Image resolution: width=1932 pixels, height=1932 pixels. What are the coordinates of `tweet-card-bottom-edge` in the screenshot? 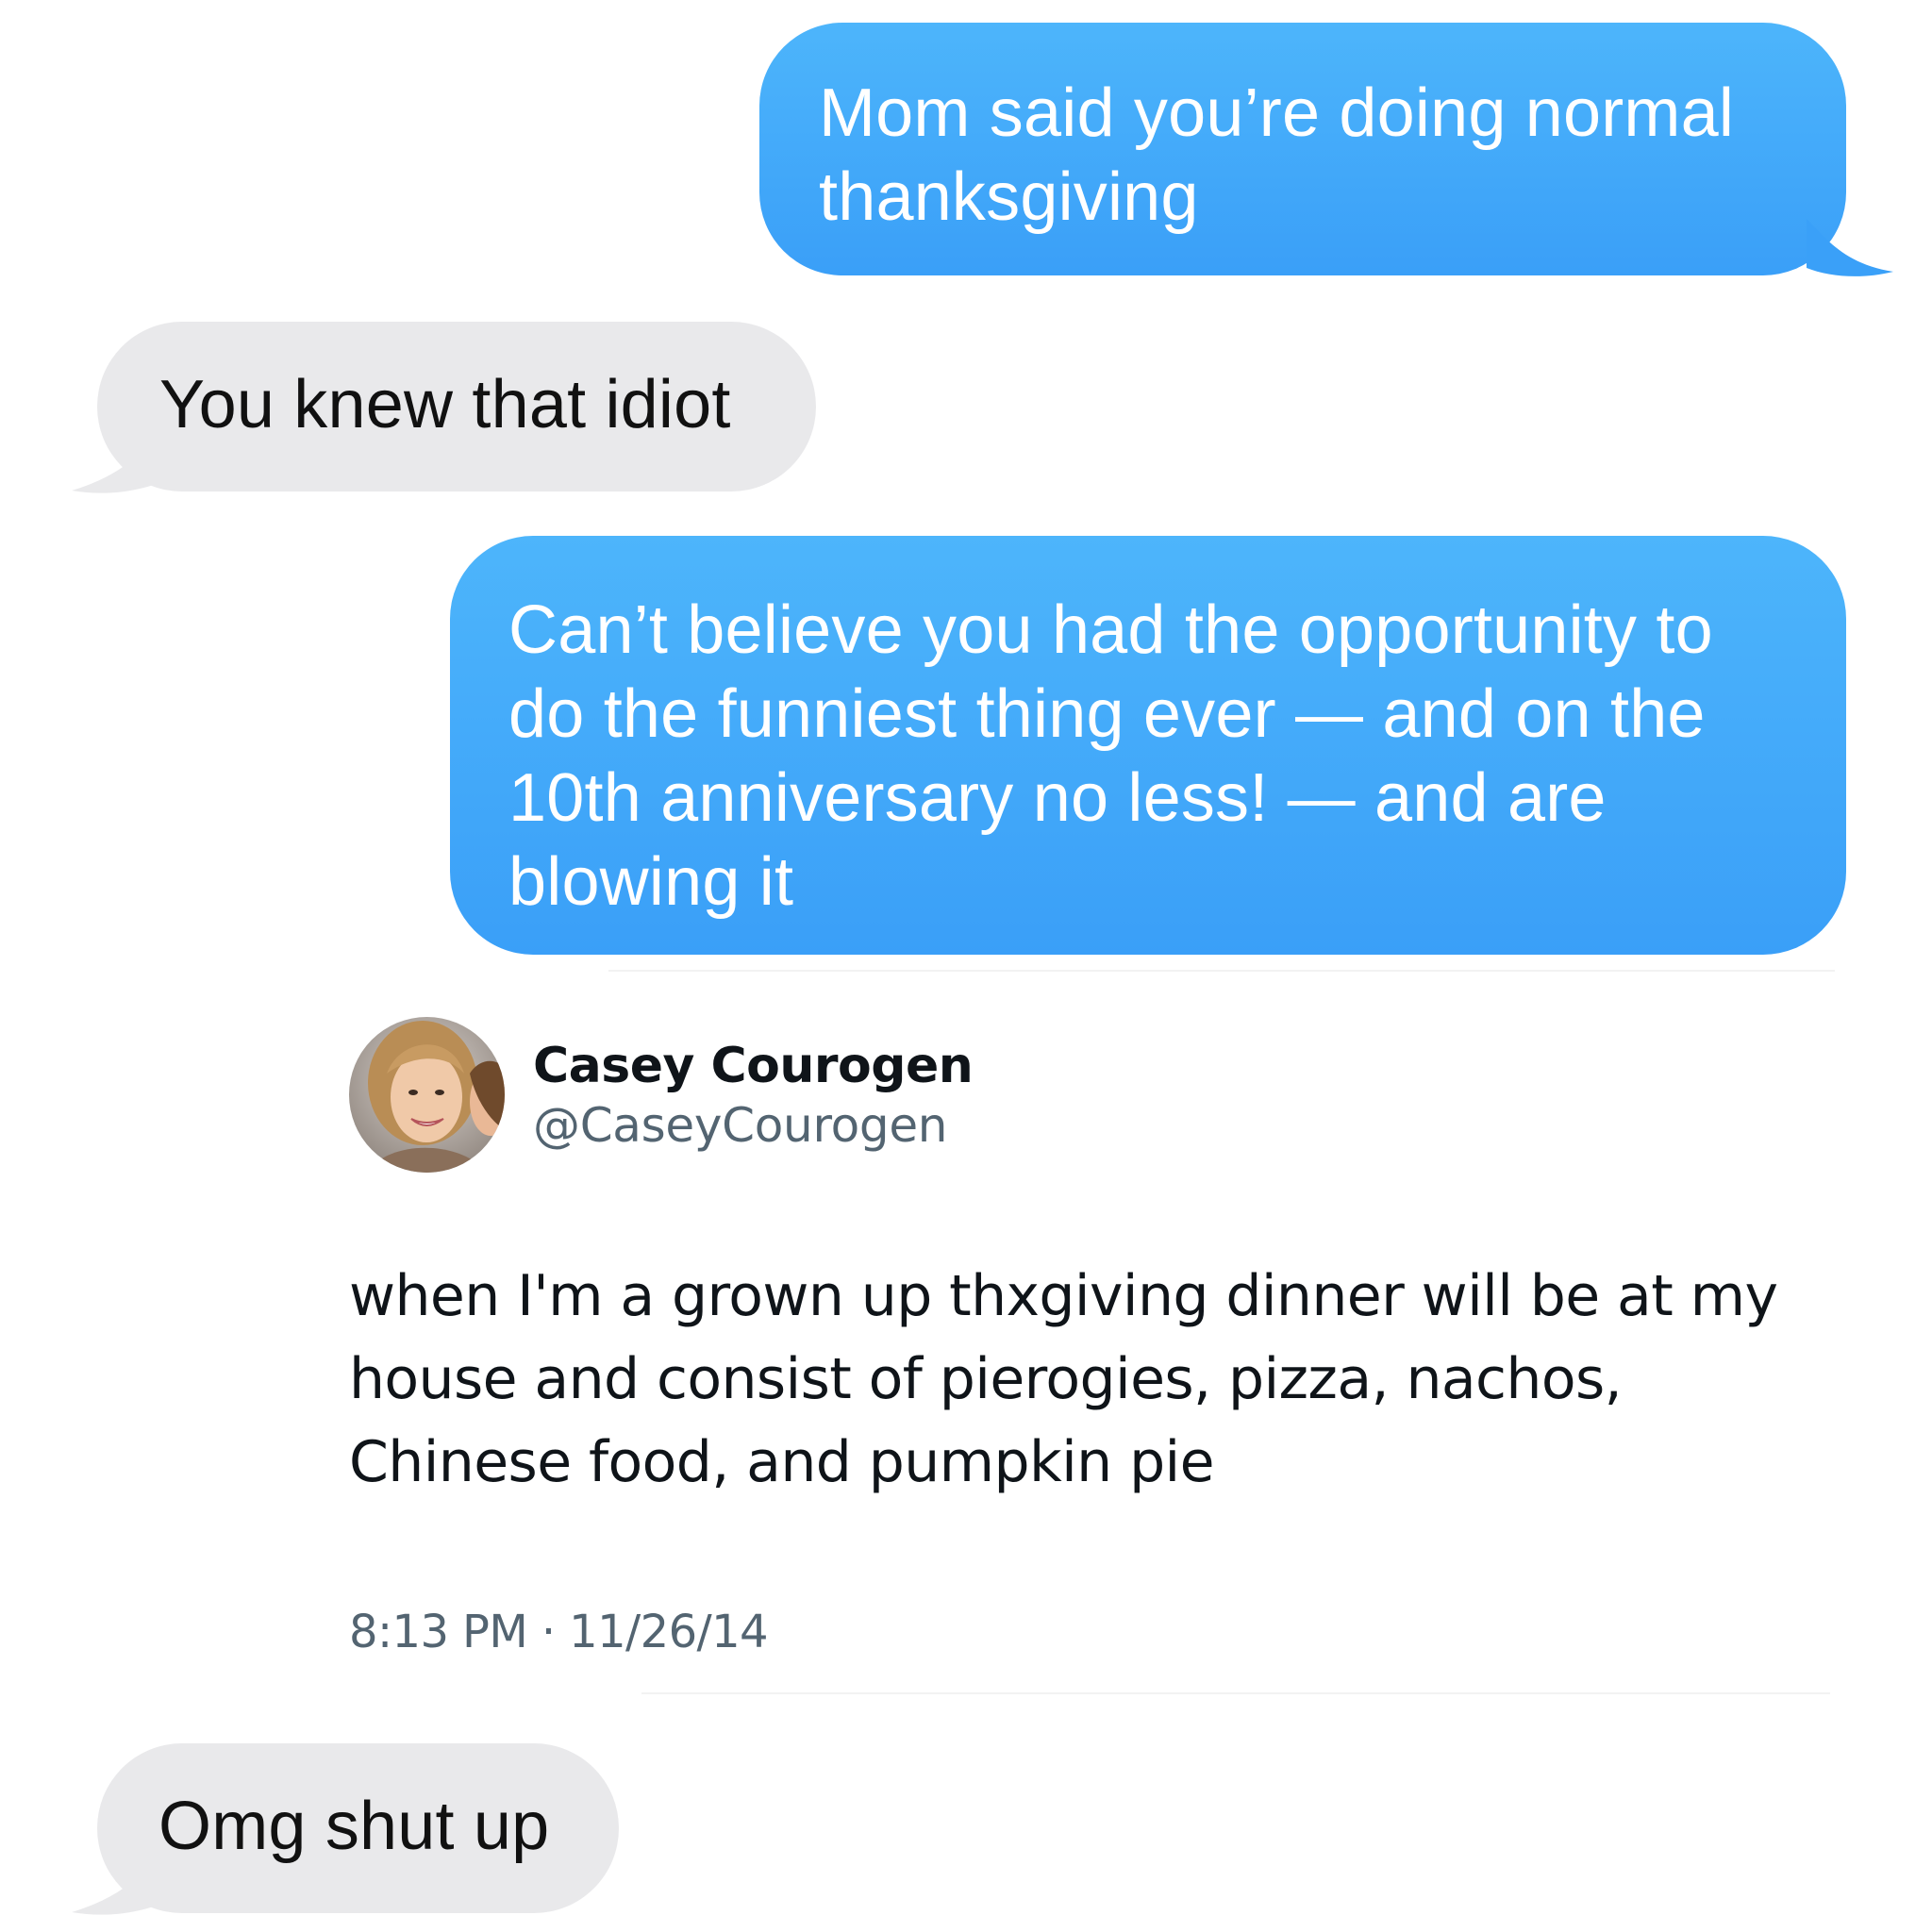 It's located at (1236, 1693).